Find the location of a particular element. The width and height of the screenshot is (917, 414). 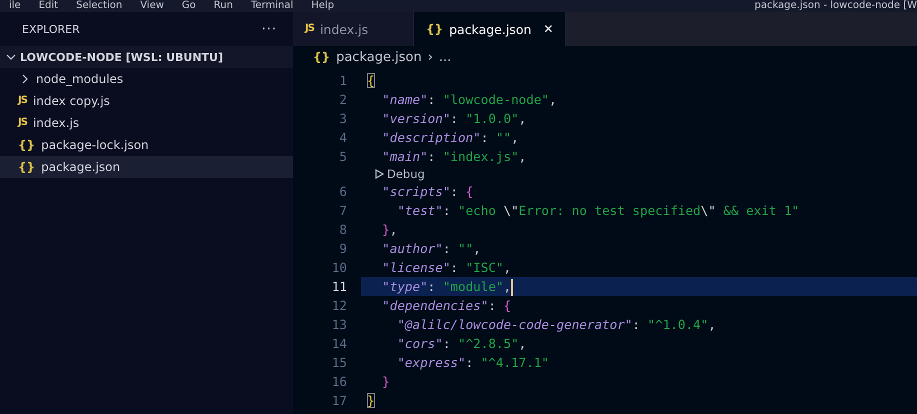

play-icon is located at coordinates (379, 174).